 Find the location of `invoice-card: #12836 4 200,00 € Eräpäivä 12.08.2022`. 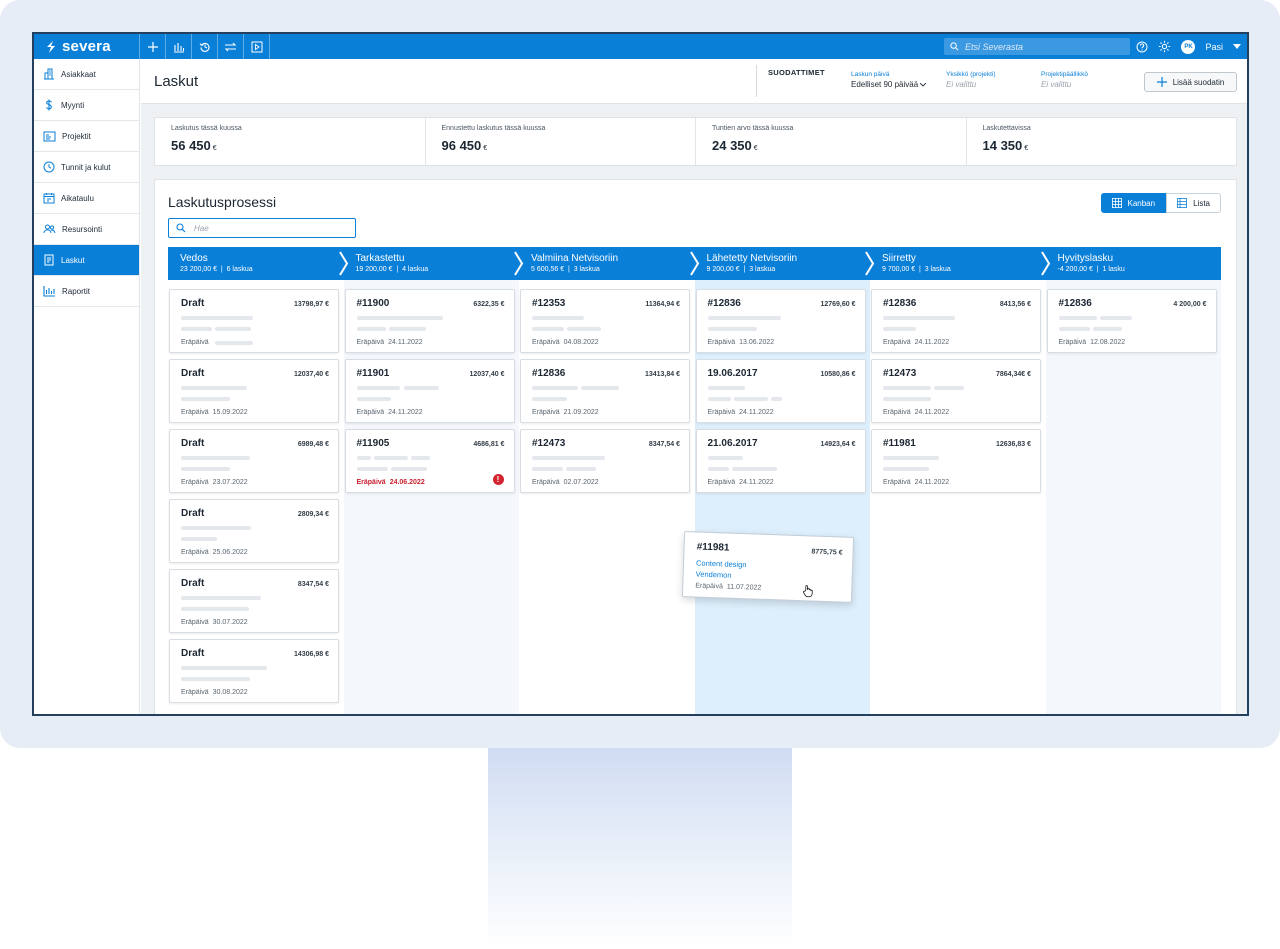

invoice-card: #12836 4 200,00 € Eräpäivä 12.08.2022 is located at coordinates (1131, 321).